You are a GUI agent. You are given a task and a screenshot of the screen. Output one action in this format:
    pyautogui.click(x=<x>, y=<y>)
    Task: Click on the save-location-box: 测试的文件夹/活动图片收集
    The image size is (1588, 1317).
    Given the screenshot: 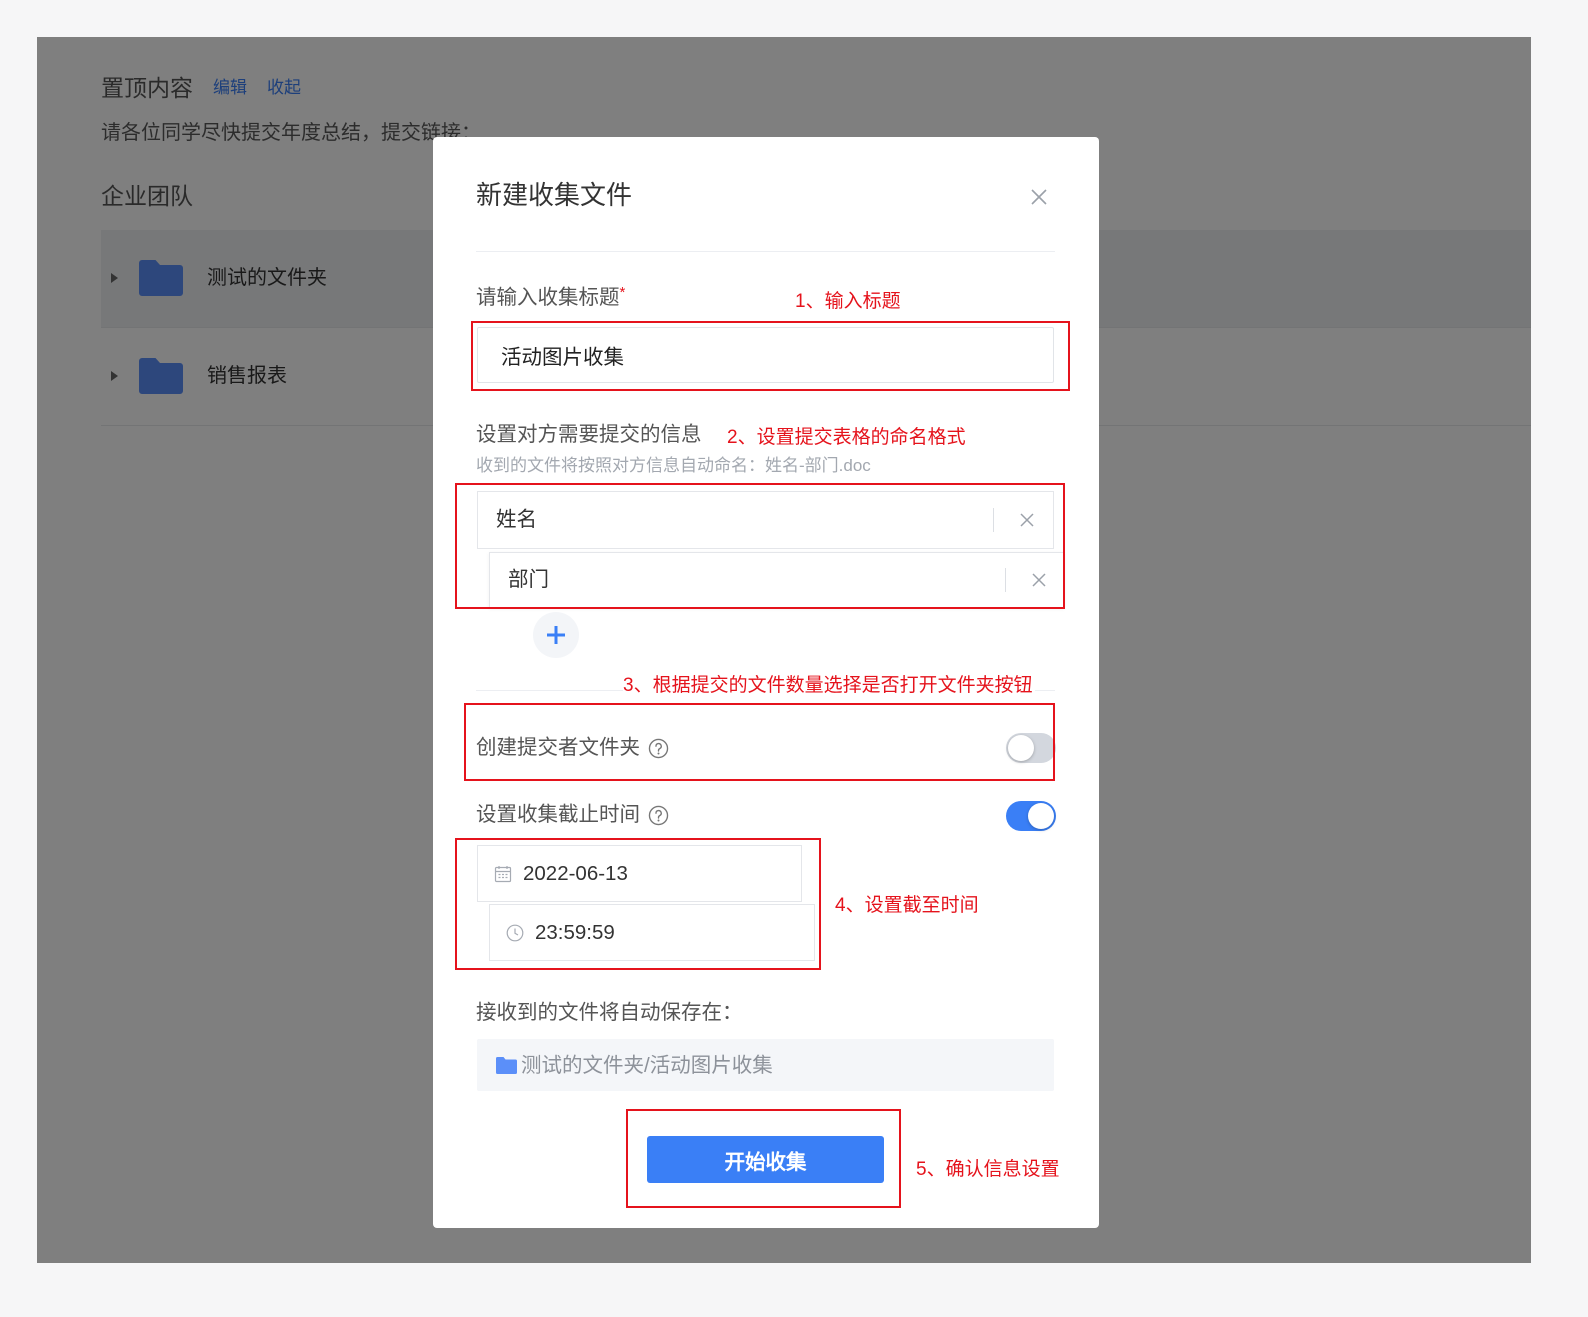 What is the action you would take?
    pyautogui.click(x=765, y=1065)
    